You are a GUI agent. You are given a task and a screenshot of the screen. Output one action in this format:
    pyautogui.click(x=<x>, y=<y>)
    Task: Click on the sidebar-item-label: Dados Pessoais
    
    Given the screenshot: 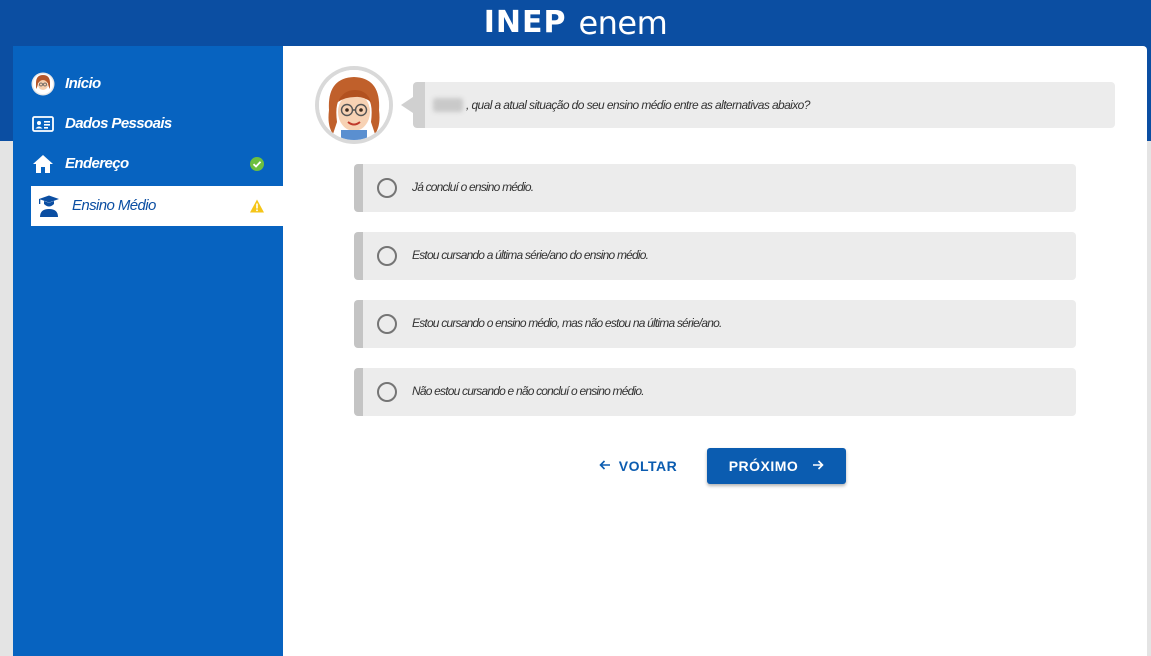 What is the action you would take?
    pyautogui.click(x=118, y=123)
    